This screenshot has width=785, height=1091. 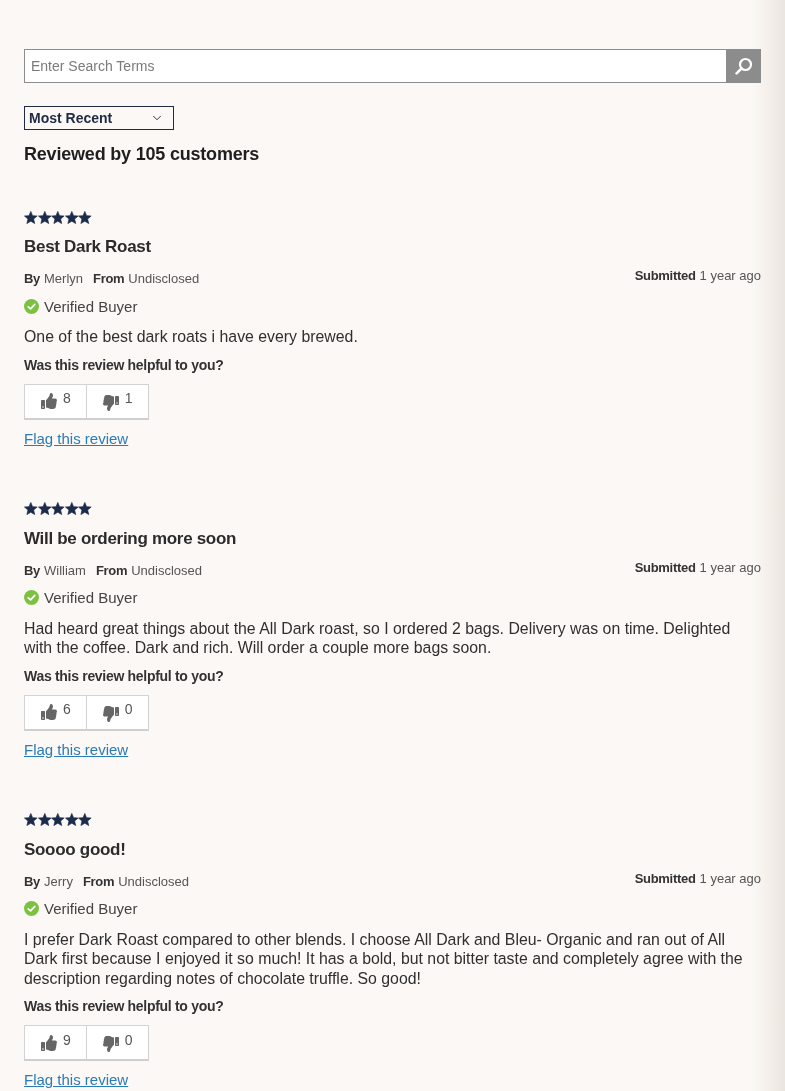 I want to click on search-field: Enter Search Terms, so click(x=375, y=66).